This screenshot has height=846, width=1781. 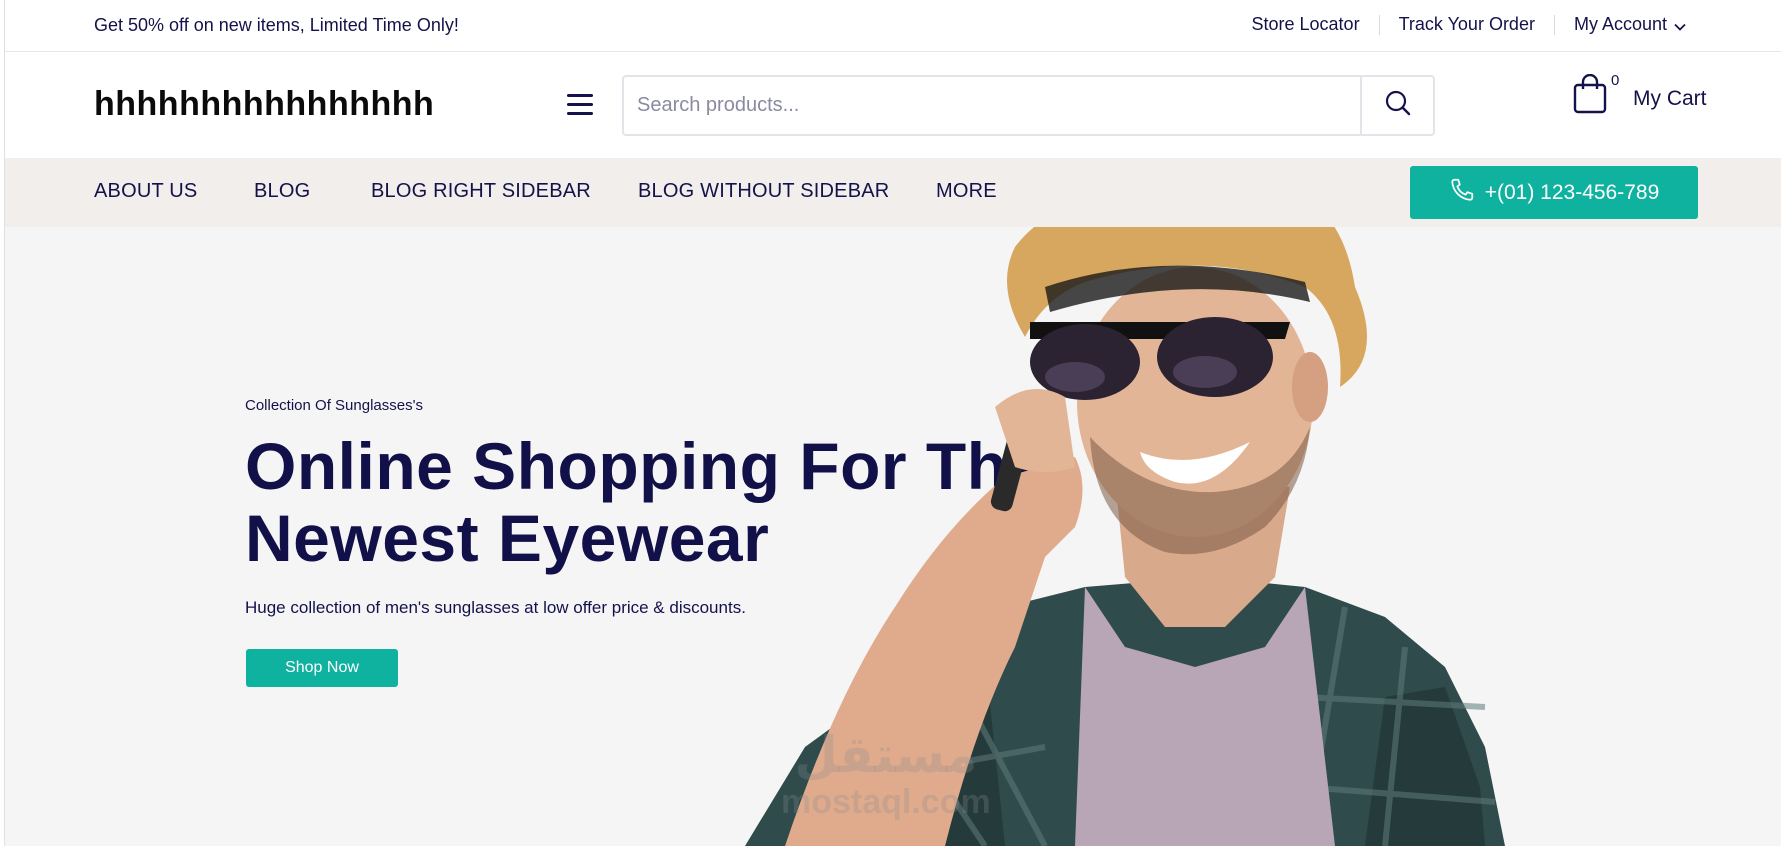 I want to click on nav-item-more: MORE, so click(x=966, y=191).